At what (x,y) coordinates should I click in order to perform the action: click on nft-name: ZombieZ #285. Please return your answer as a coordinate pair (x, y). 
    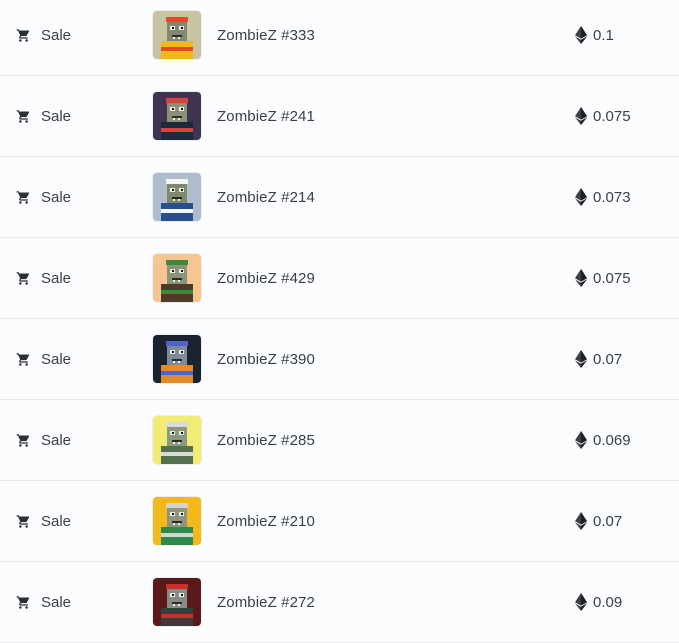
    Looking at the image, I should click on (266, 440).